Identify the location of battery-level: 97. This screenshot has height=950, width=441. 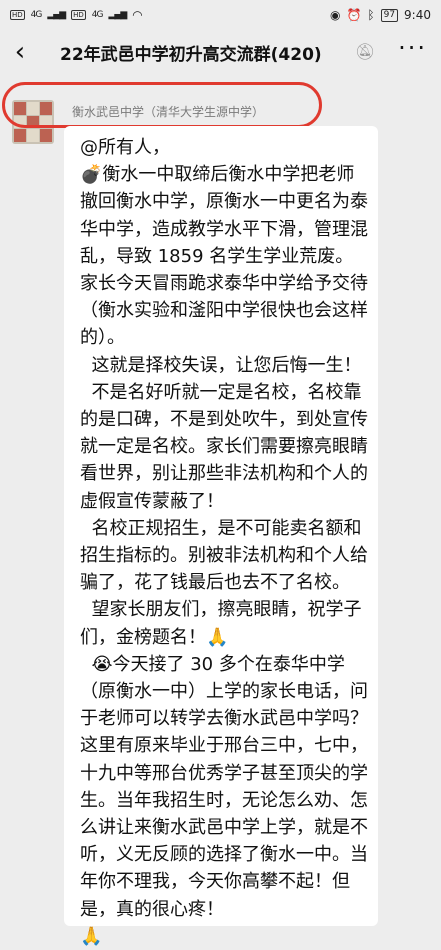
(389, 15).